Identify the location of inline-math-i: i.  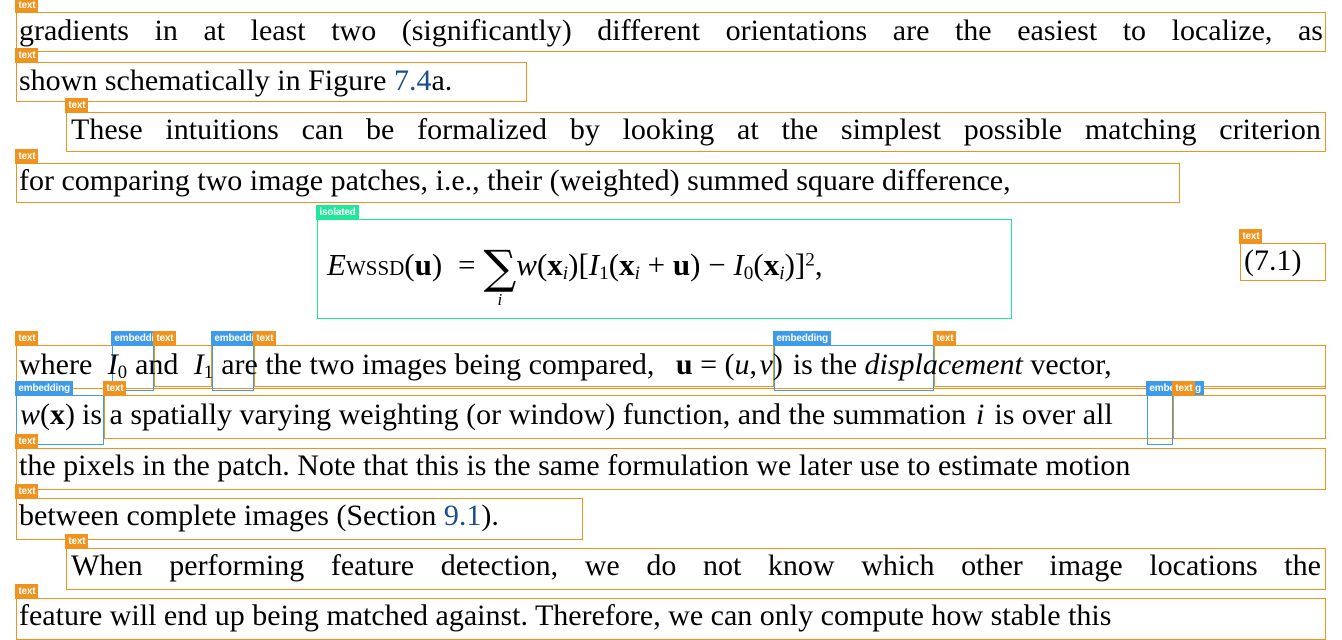
(980, 414).